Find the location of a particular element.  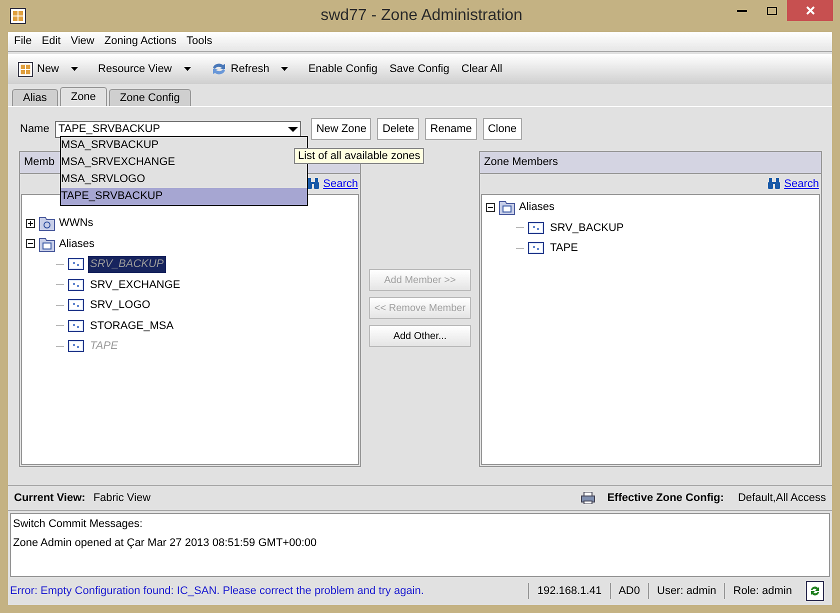

zone-name-dropdown: TAPE_SRVBACKUP is located at coordinates (178, 129).